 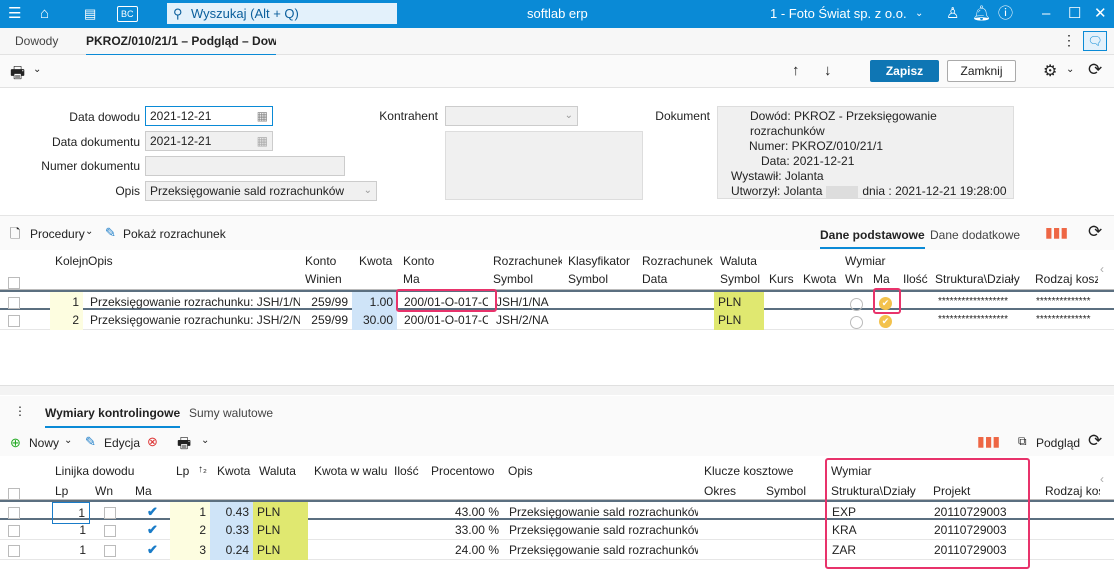 What do you see at coordinates (828, 70) in the screenshot?
I see `arrow-down-icon: ↓` at bounding box center [828, 70].